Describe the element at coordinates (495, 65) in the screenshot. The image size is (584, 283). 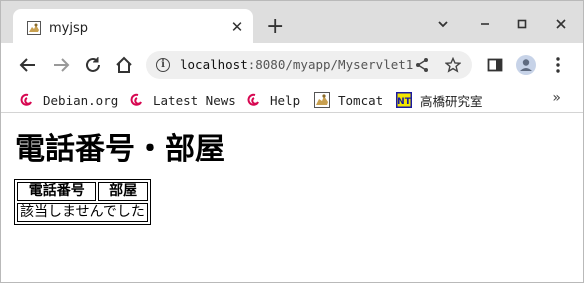
I see `side-panel-icon` at that location.